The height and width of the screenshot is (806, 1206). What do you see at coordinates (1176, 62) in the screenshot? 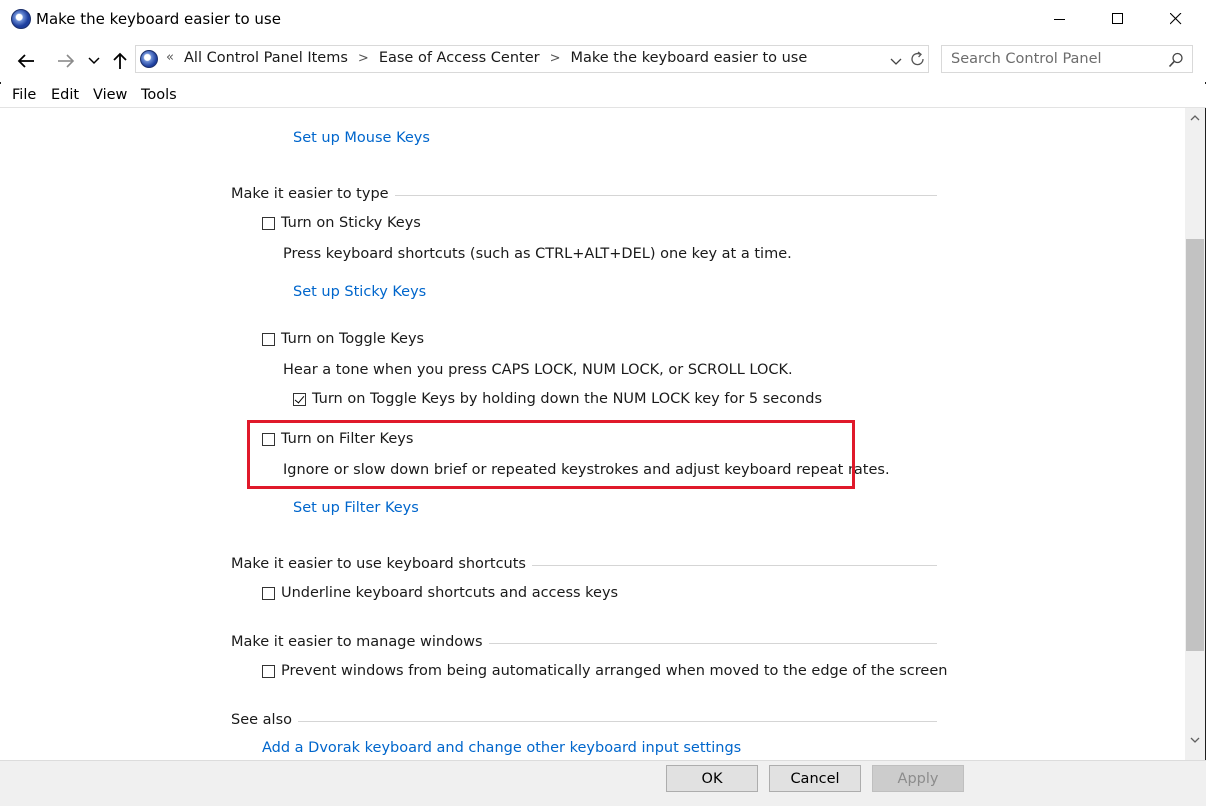
I see `search-icon` at bounding box center [1176, 62].